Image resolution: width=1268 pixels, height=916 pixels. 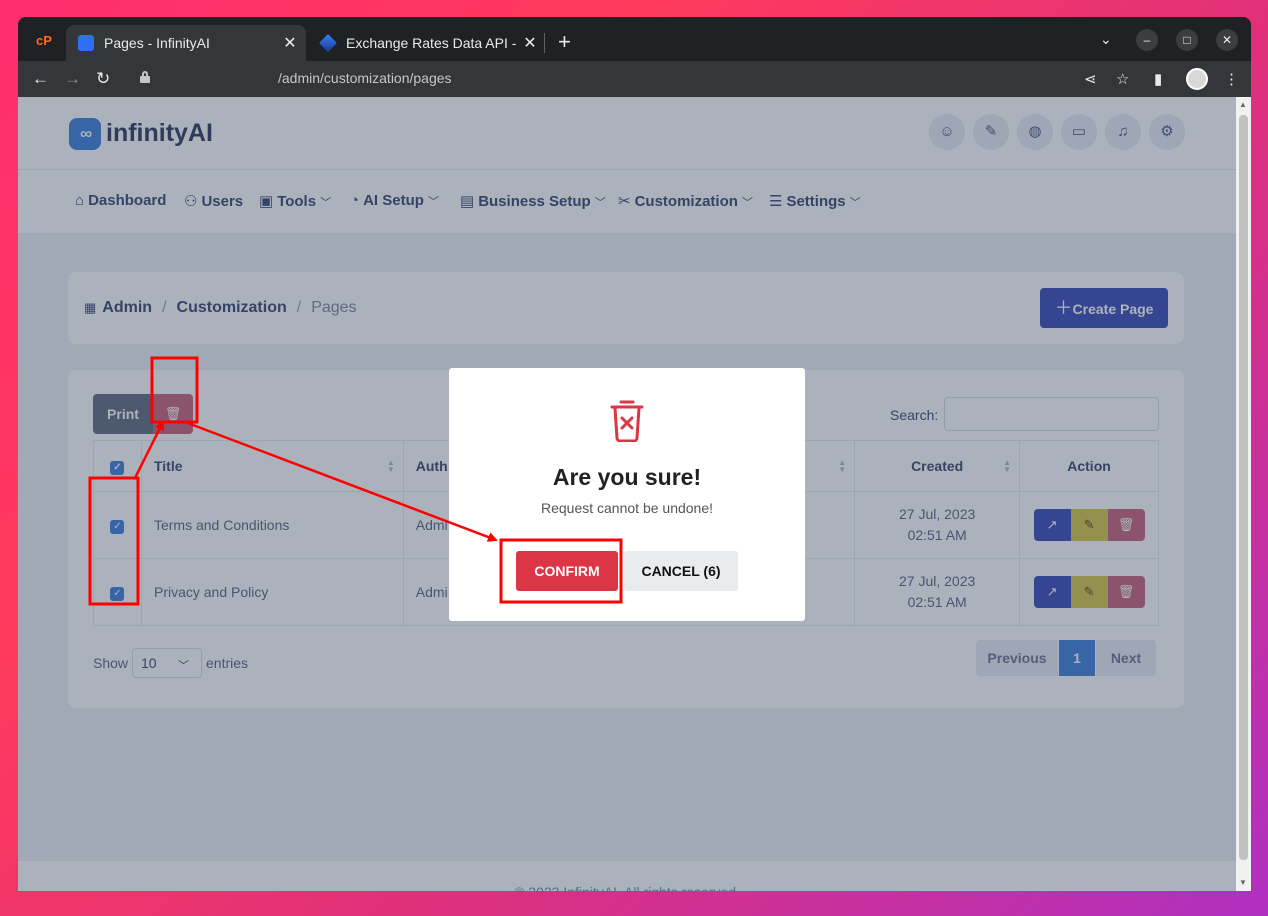 I want to click on cancel-button: CANCEL (6), so click(x=681, y=571).